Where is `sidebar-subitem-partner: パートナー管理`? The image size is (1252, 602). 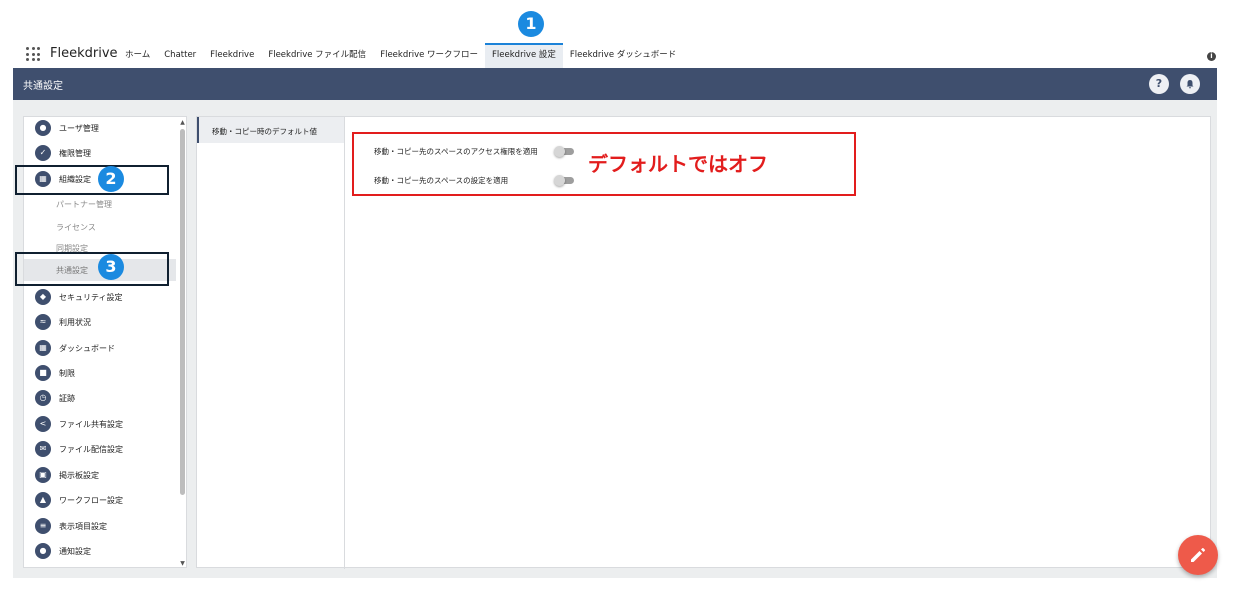 sidebar-subitem-partner: パートナー管理 is located at coordinates (100, 204).